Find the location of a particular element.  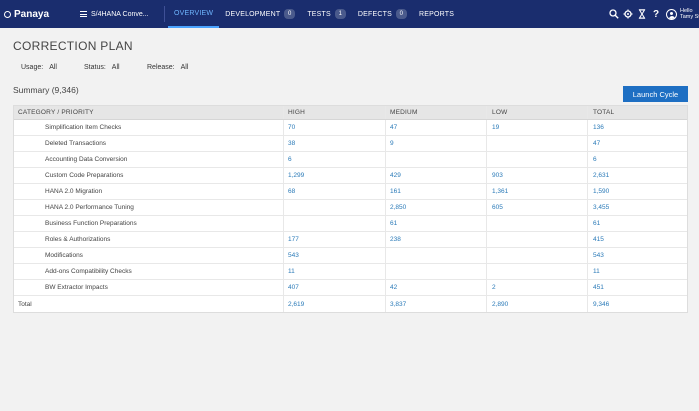

header-total: TOTAL is located at coordinates (637, 112).